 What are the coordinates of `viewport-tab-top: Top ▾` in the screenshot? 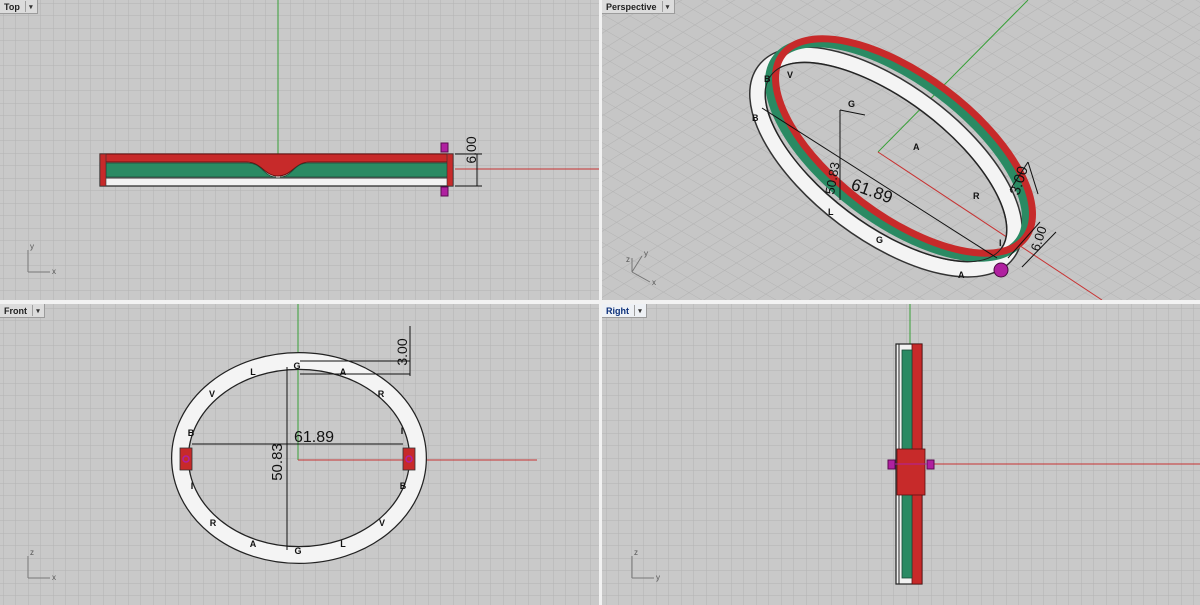 It's located at (19, 7).